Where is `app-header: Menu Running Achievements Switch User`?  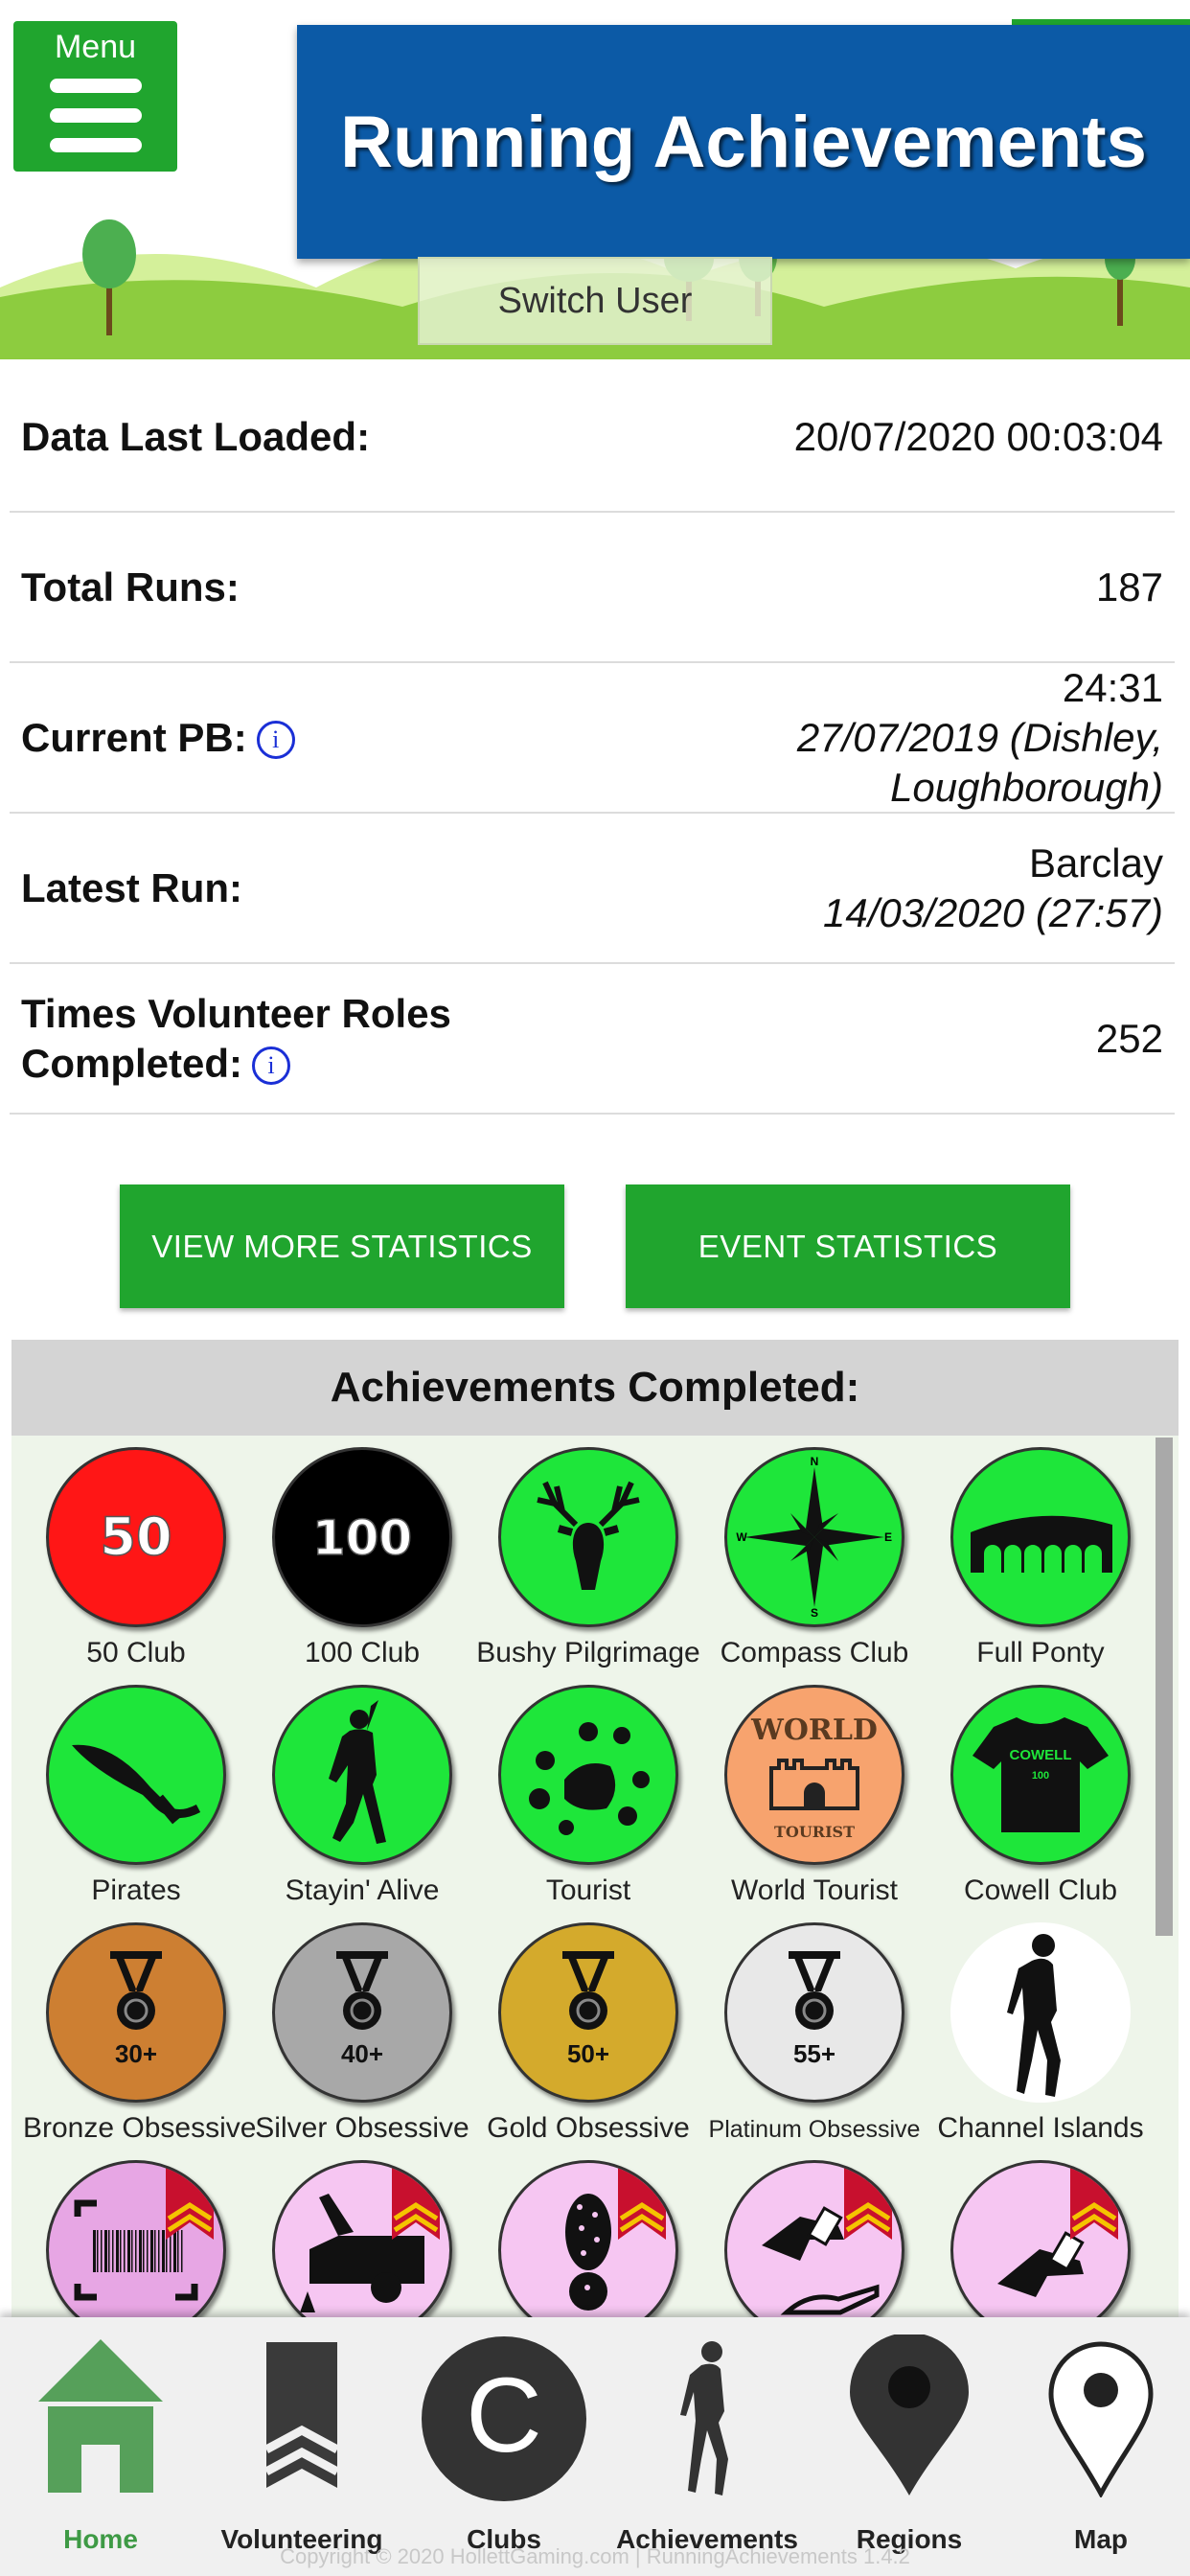
app-header: Menu Running Achievements Switch User is located at coordinates (595, 179).